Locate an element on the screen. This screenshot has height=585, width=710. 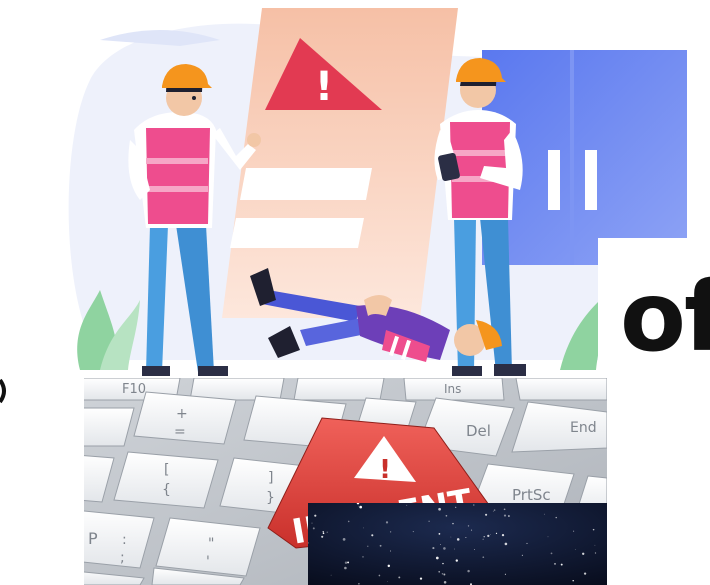
svg-text: P is located at coordinates (93, 538).